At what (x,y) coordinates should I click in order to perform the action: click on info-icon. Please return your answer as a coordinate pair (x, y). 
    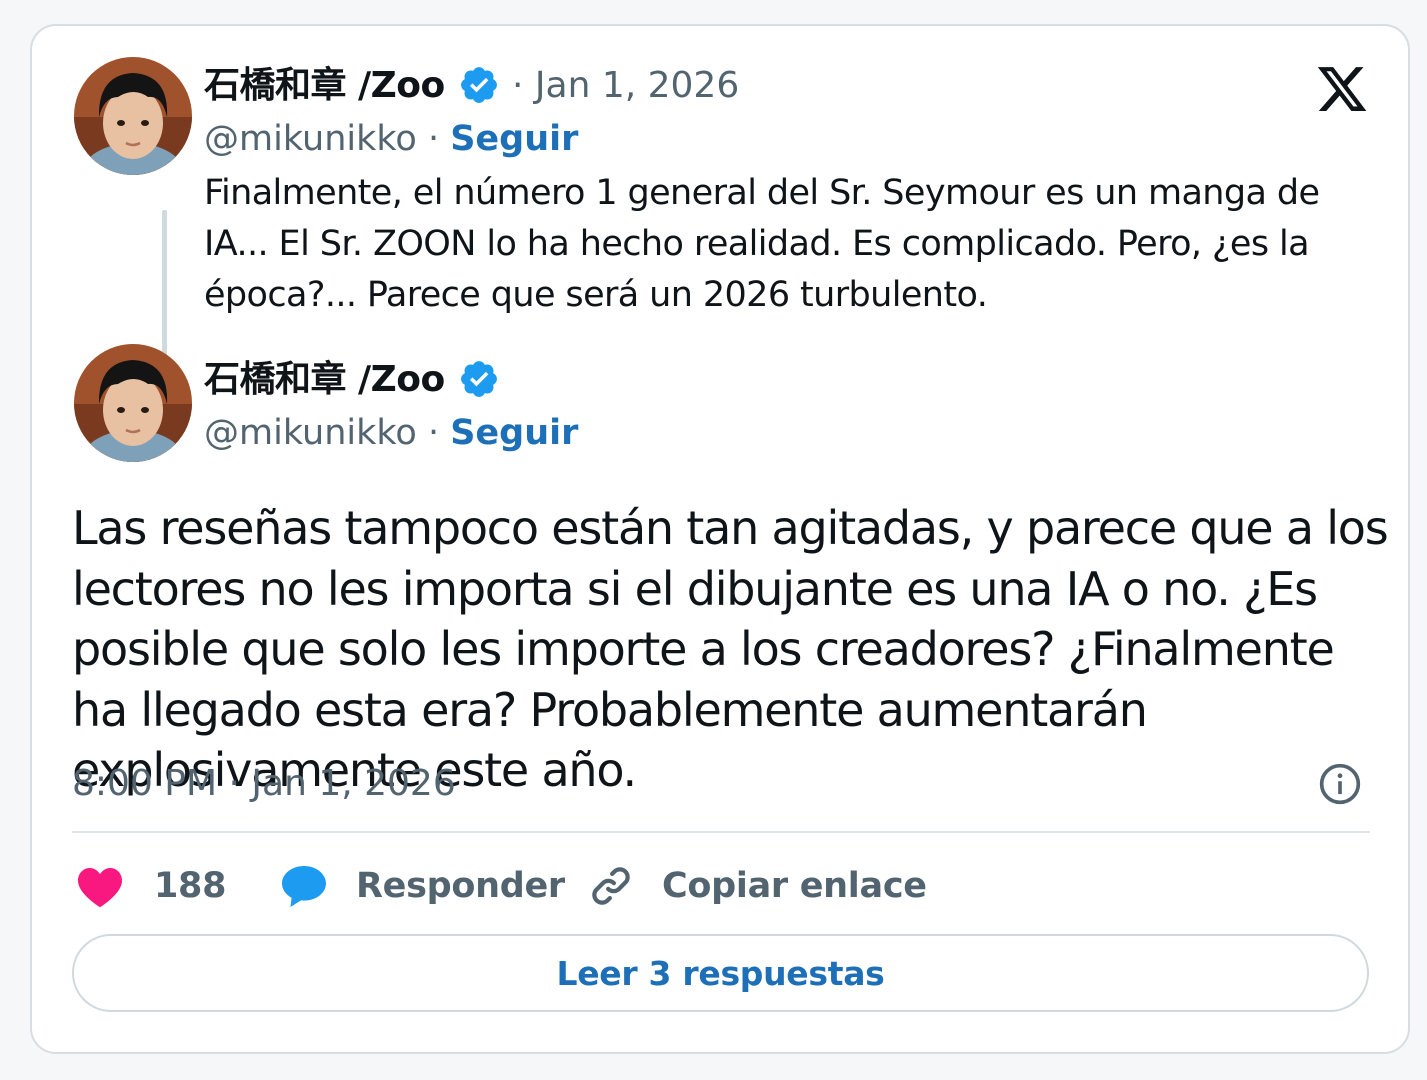
    Looking at the image, I should click on (1340, 784).